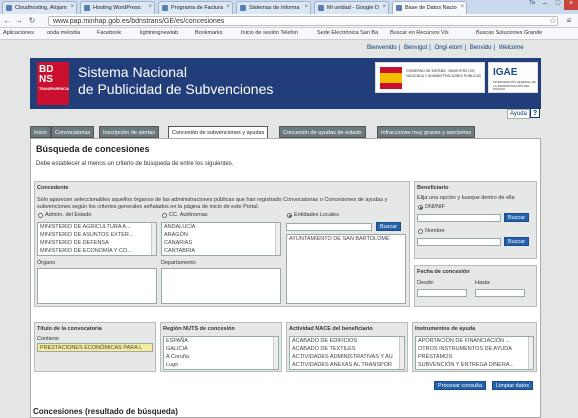 This screenshot has width=578, height=418. I want to click on help-icon: ?, so click(535, 113).